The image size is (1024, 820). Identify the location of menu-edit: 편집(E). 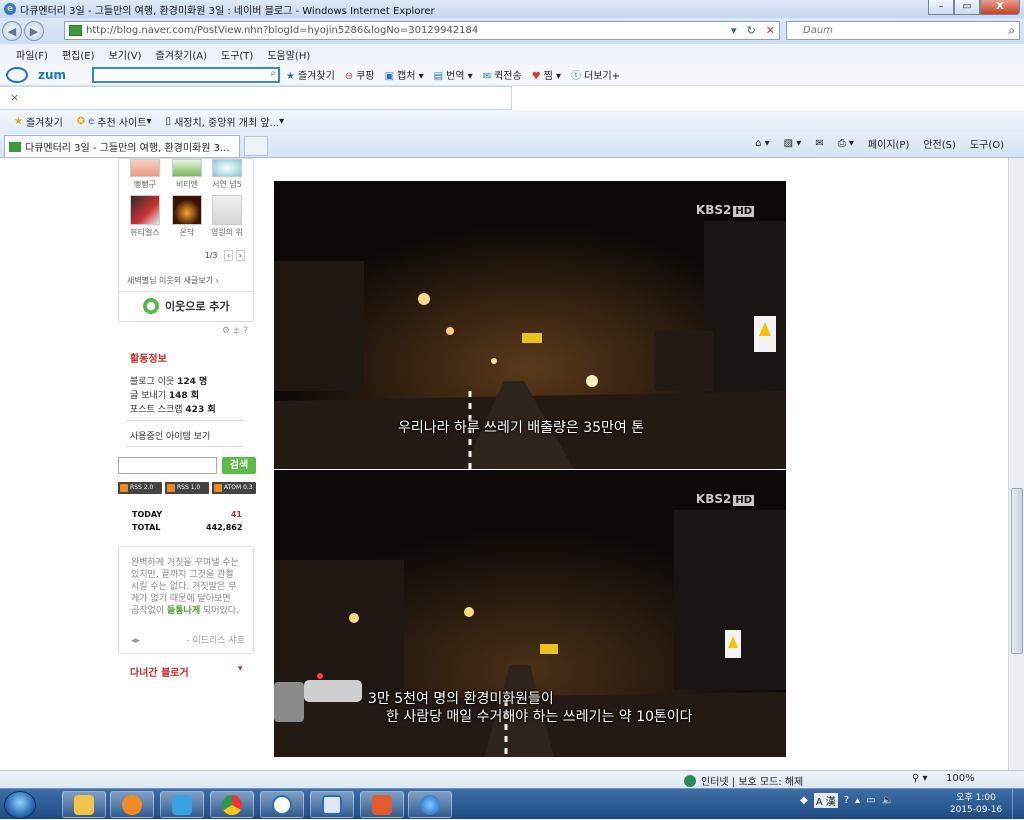
(78, 54).